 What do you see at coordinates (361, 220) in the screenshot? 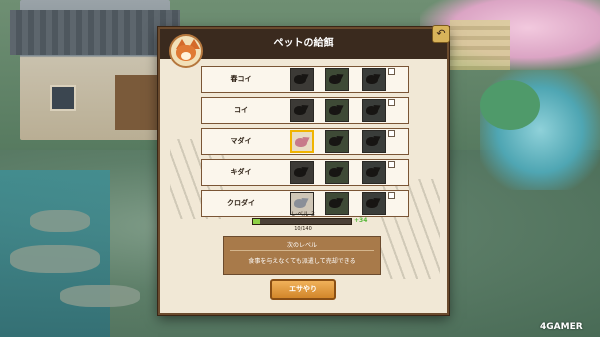
I see `exp-bonus: +34` at bounding box center [361, 220].